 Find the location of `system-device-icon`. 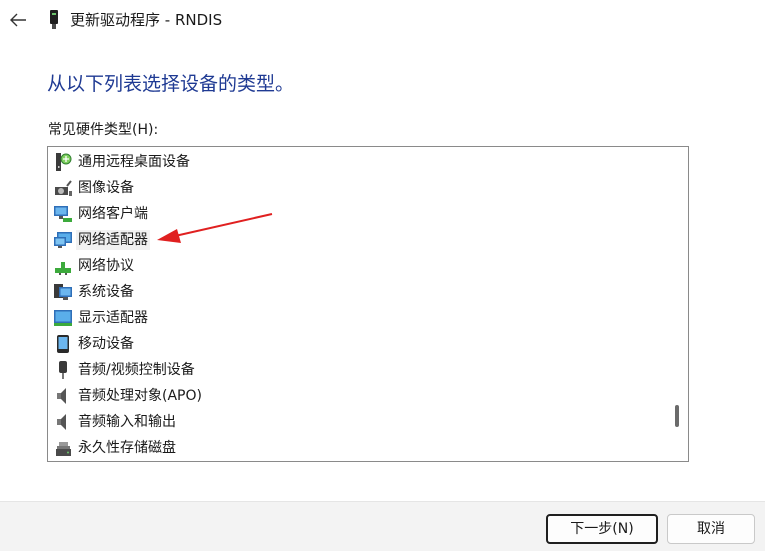

system-device-icon is located at coordinates (63, 292).